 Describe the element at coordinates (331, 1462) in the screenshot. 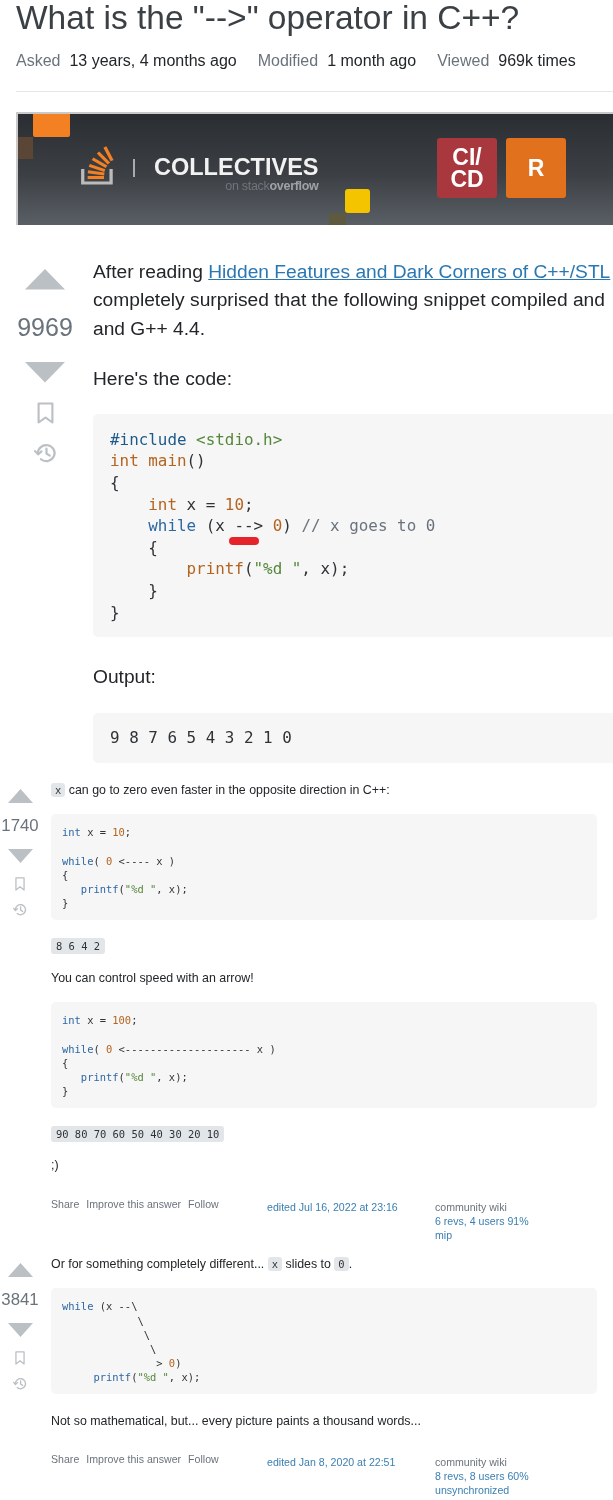

I see `edited-link: edited Jan 8, 2020 at 22:51` at that location.